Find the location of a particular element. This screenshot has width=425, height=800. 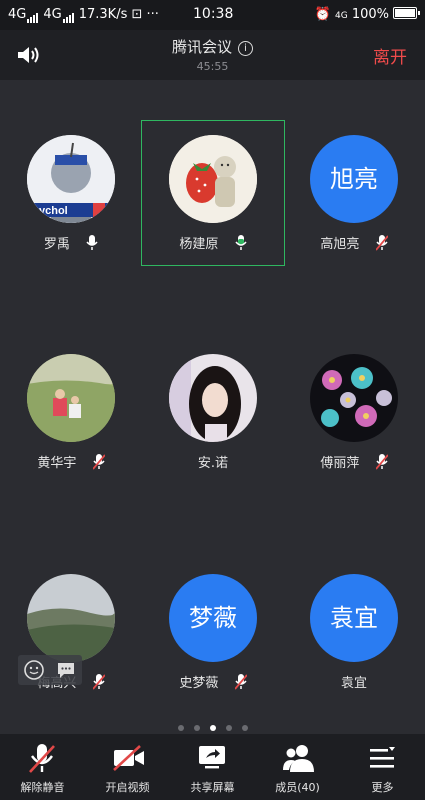

participant-name: 罗禹 is located at coordinates (56, 244).